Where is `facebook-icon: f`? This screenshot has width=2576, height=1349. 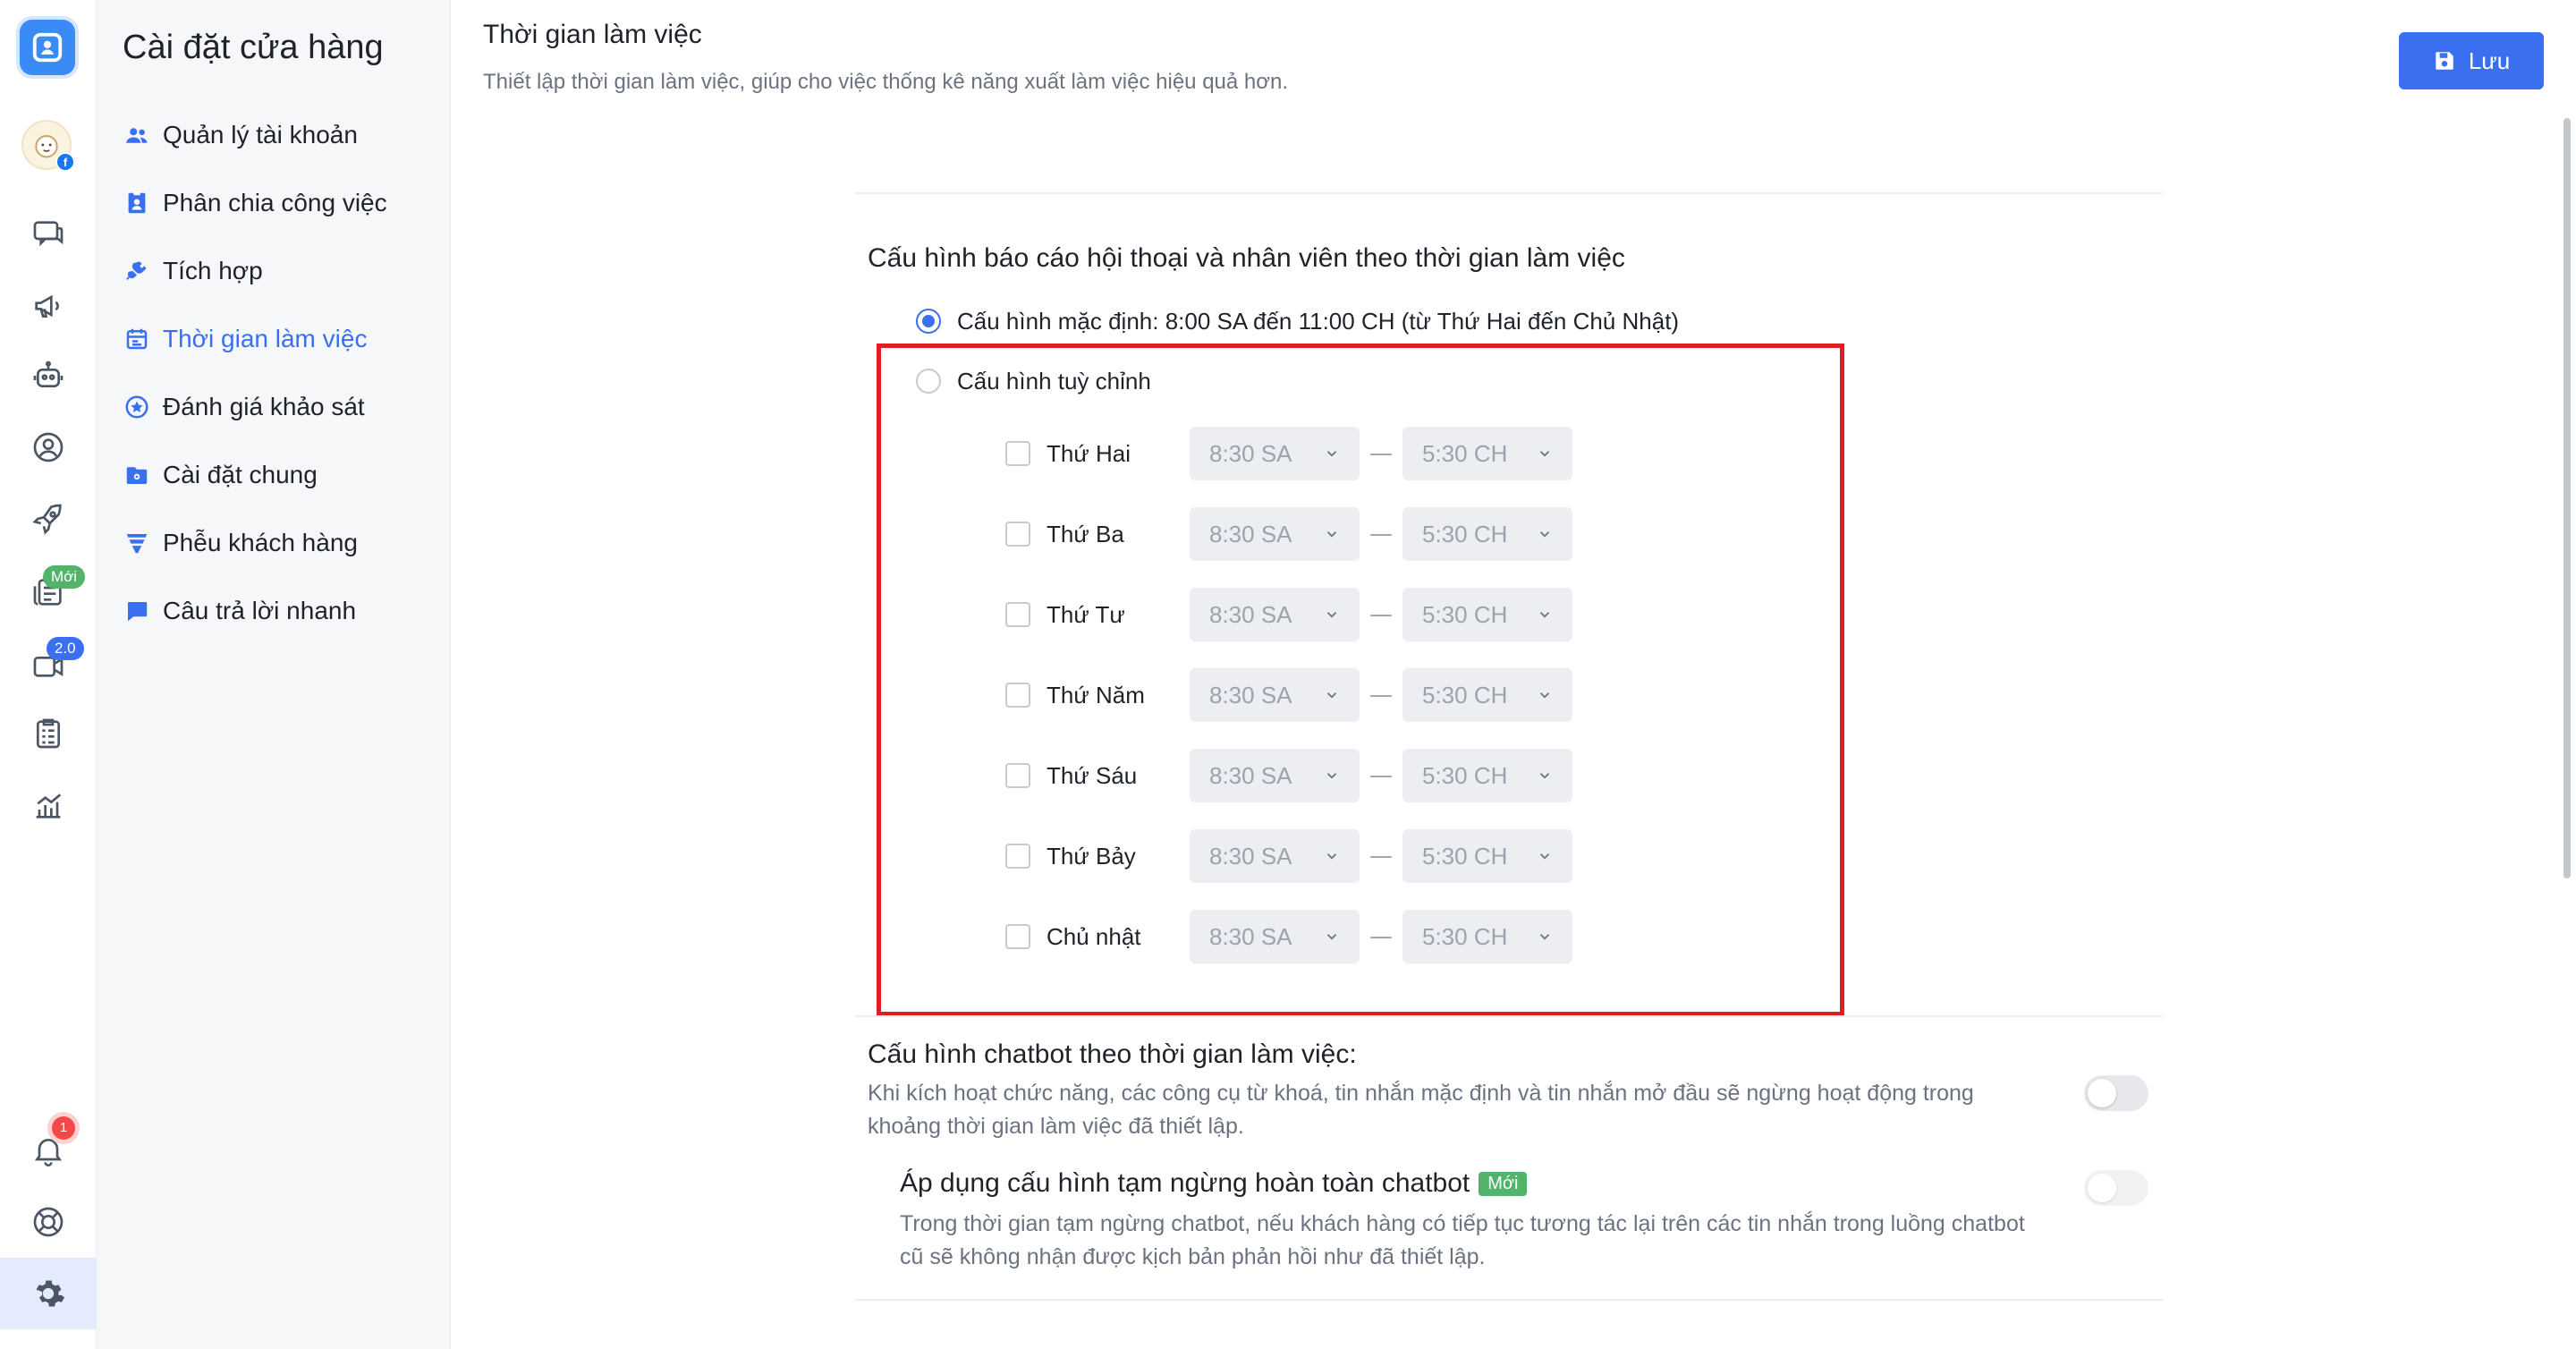 facebook-icon: f is located at coordinates (65, 162).